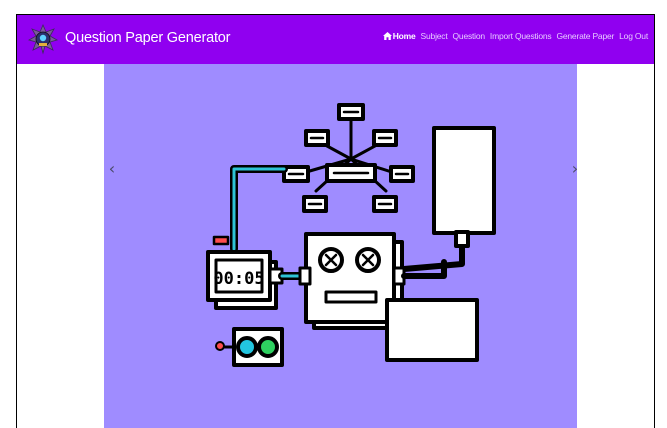 This screenshot has height=428, width=667. What do you see at coordinates (387, 36) in the screenshot?
I see `home-icon` at bounding box center [387, 36].